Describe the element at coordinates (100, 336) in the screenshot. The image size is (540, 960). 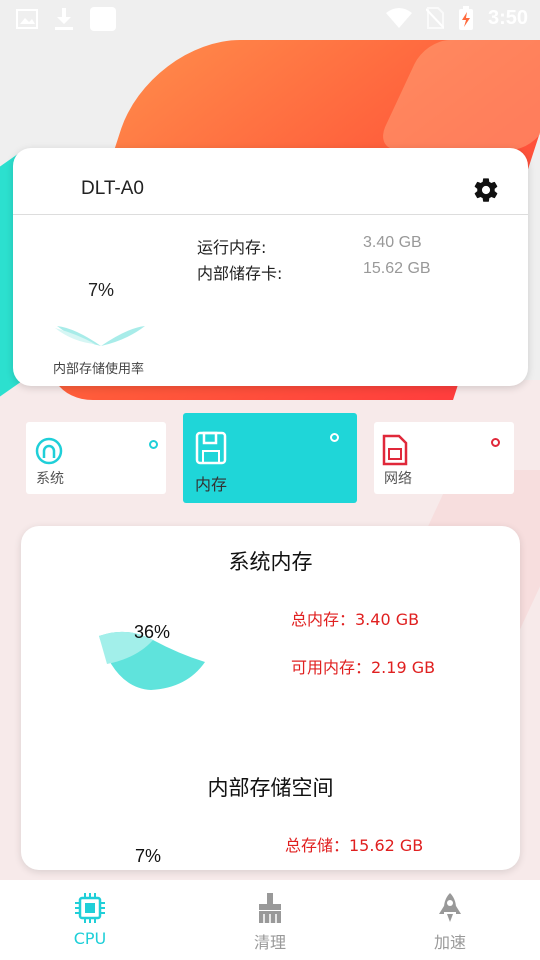
I see `storage-wave-gauge` at that location.